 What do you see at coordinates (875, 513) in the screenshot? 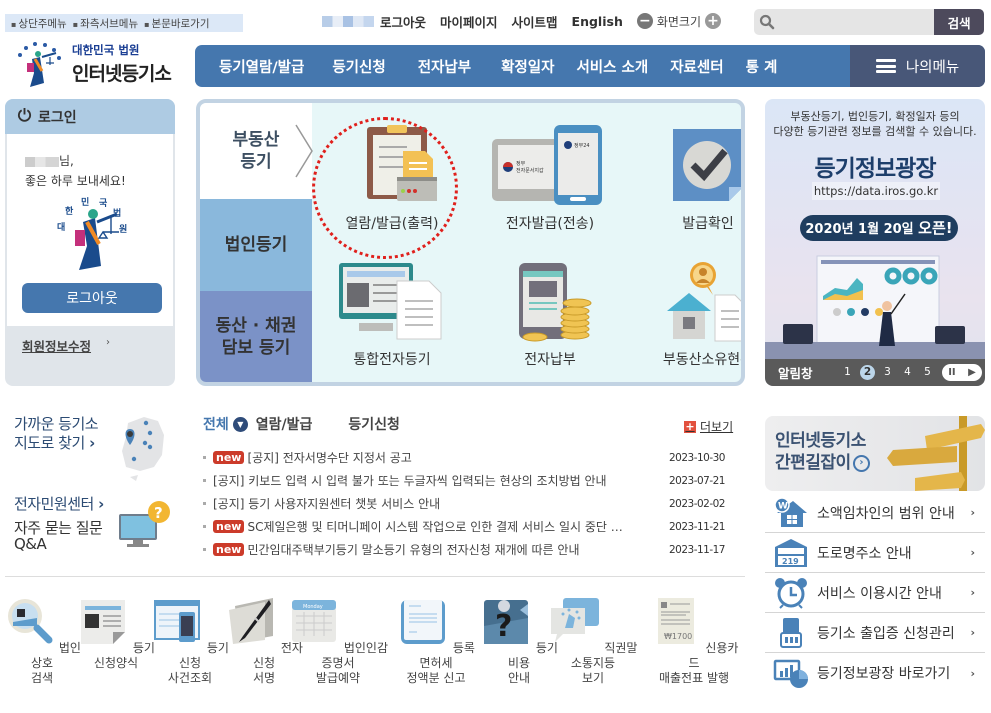
I see `side-link-small-tenant: W 소액임차인의 범위 안내 ›` at bounding box center [875, 513].